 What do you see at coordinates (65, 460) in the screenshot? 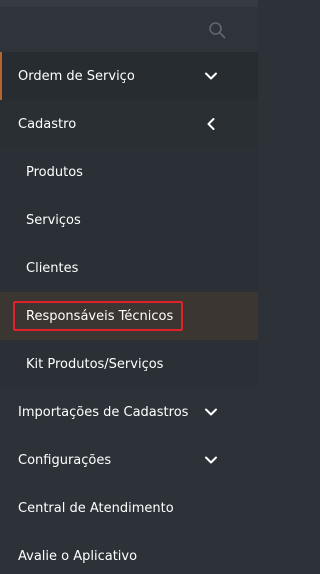
I see `menu-item-label: Configurações` at bounding box center [65, 460].